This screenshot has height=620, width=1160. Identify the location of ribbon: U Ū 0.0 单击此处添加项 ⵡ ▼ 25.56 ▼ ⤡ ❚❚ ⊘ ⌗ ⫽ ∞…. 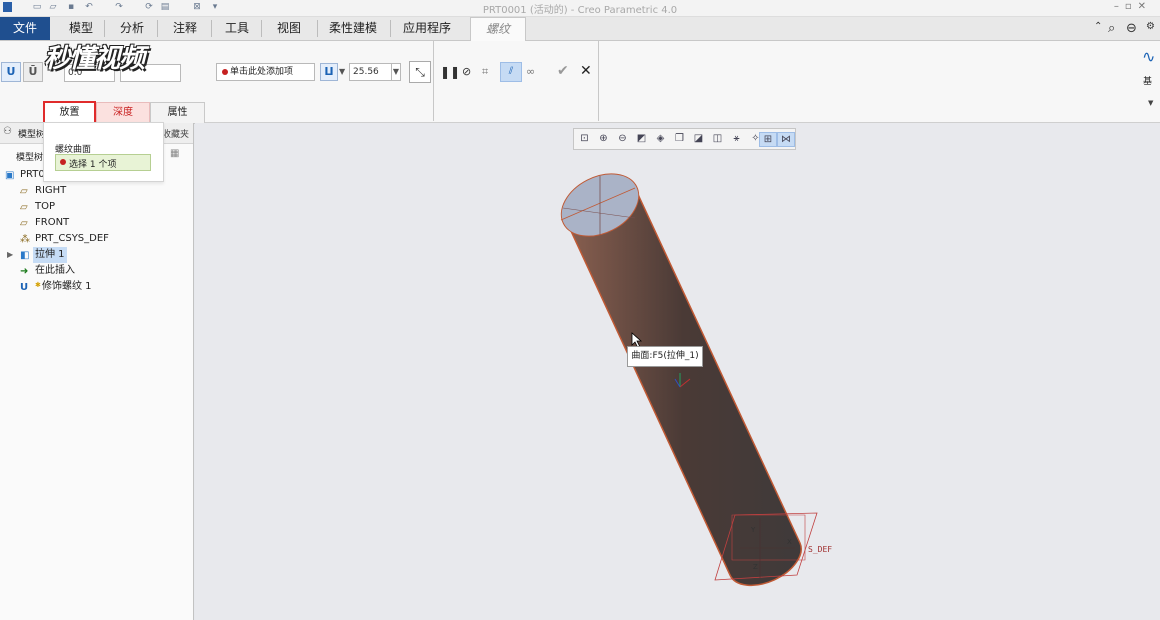
(580, 83).